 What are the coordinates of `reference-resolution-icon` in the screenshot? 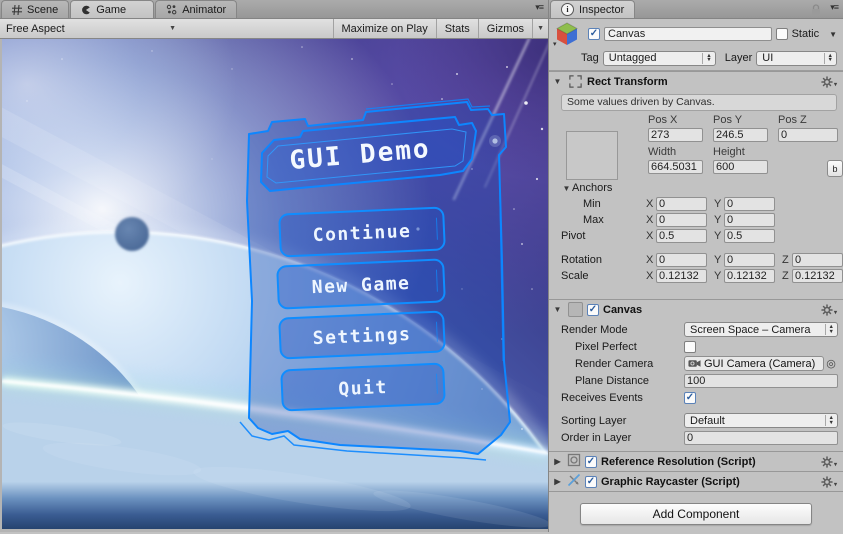 It's located at (574, 461).